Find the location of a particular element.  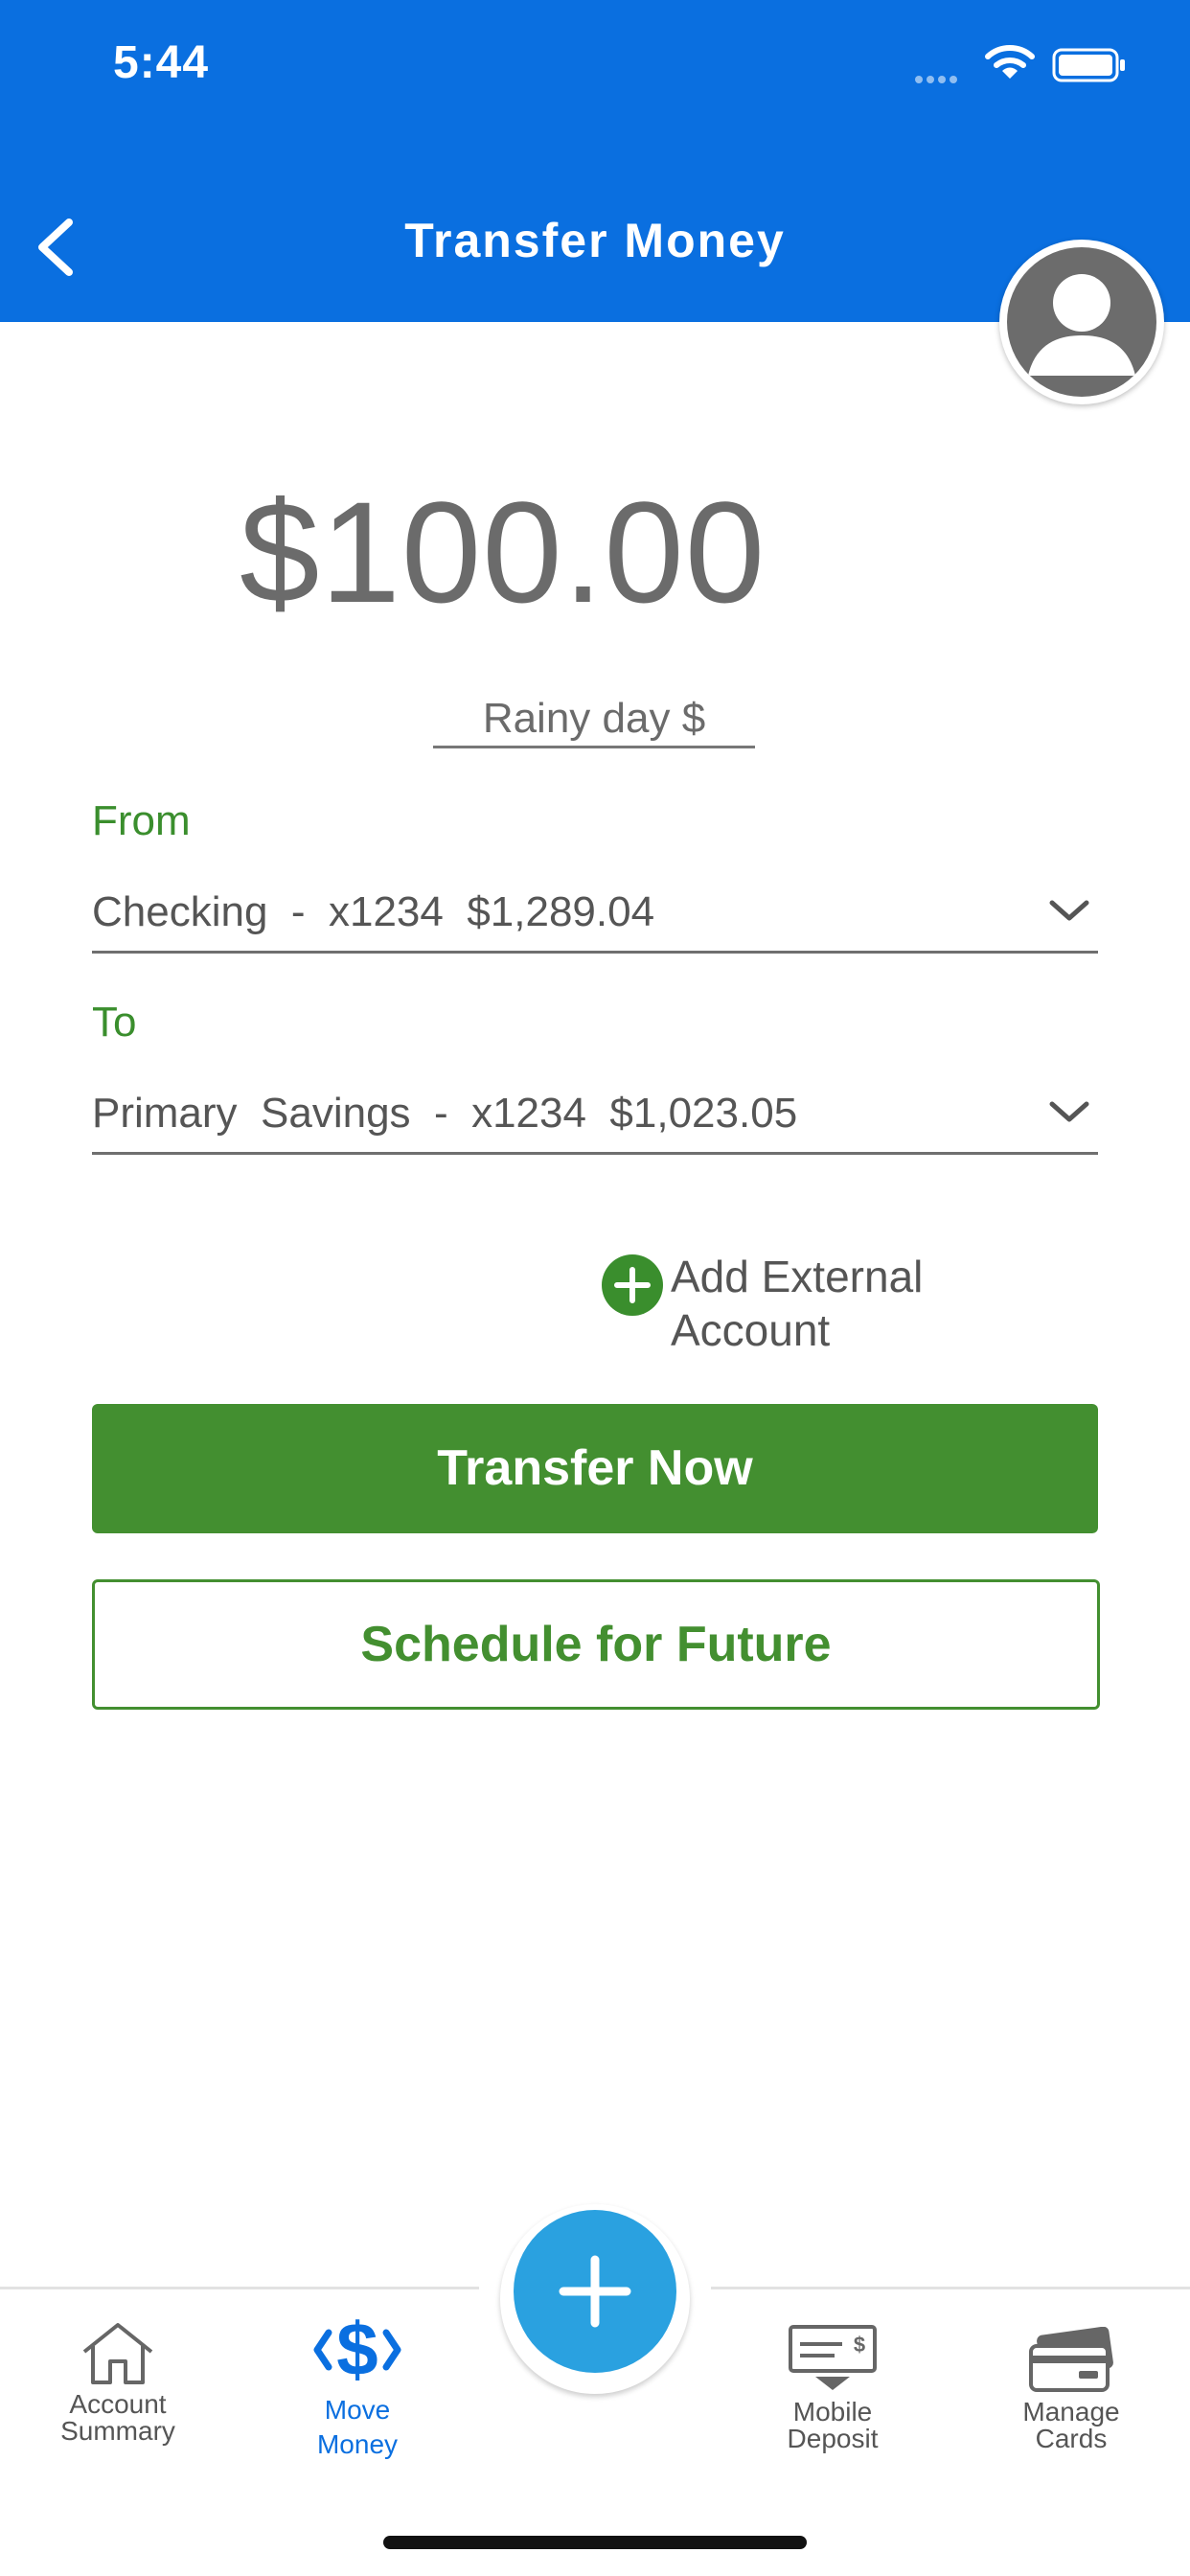

add-external-account-button: Add External Account is located at coordinates (803, 1307).